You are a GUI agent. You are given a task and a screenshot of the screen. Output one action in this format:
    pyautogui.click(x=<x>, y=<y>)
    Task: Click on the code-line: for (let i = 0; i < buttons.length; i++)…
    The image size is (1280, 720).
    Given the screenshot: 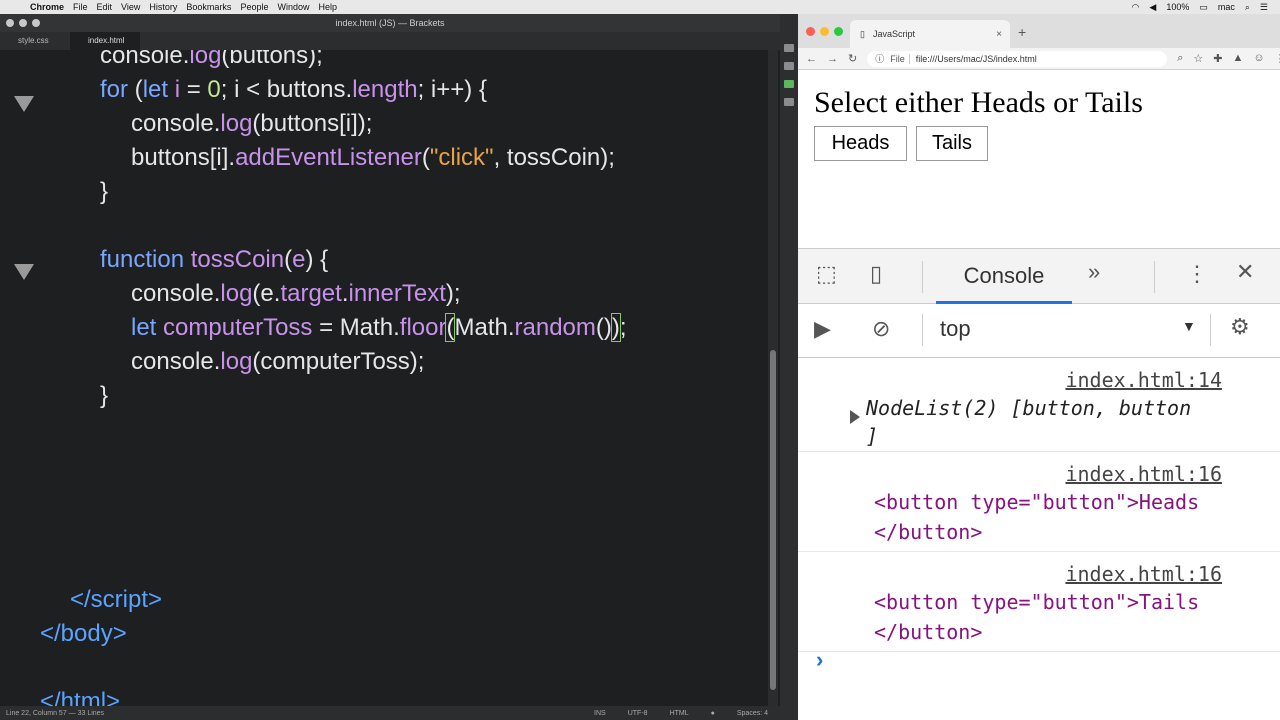 What is the action you would take?
    pyautogui.click(x=293, y=89)
    